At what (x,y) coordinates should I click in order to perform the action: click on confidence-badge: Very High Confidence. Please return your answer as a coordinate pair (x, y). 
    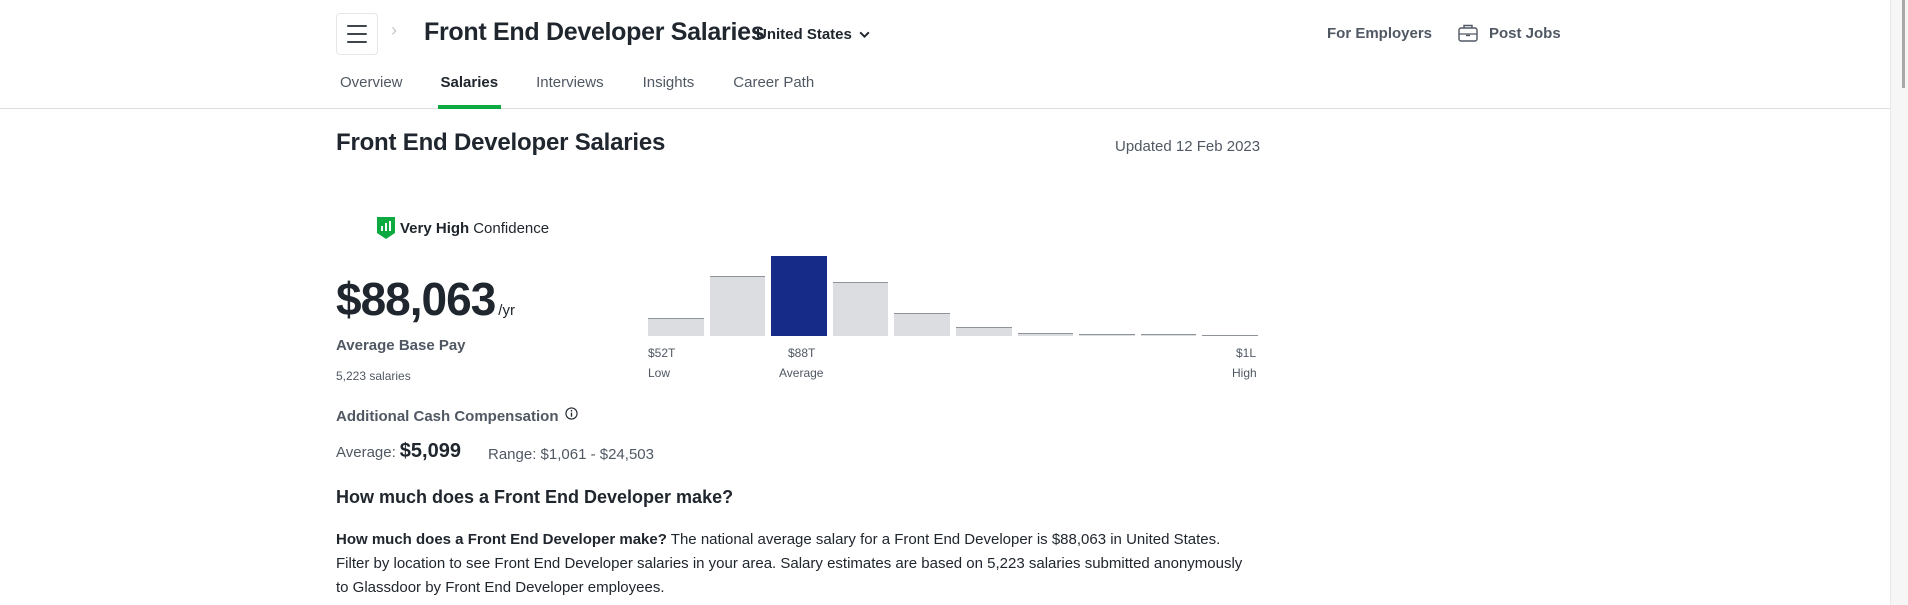
    Looking at the image, I should click on (462, 228).